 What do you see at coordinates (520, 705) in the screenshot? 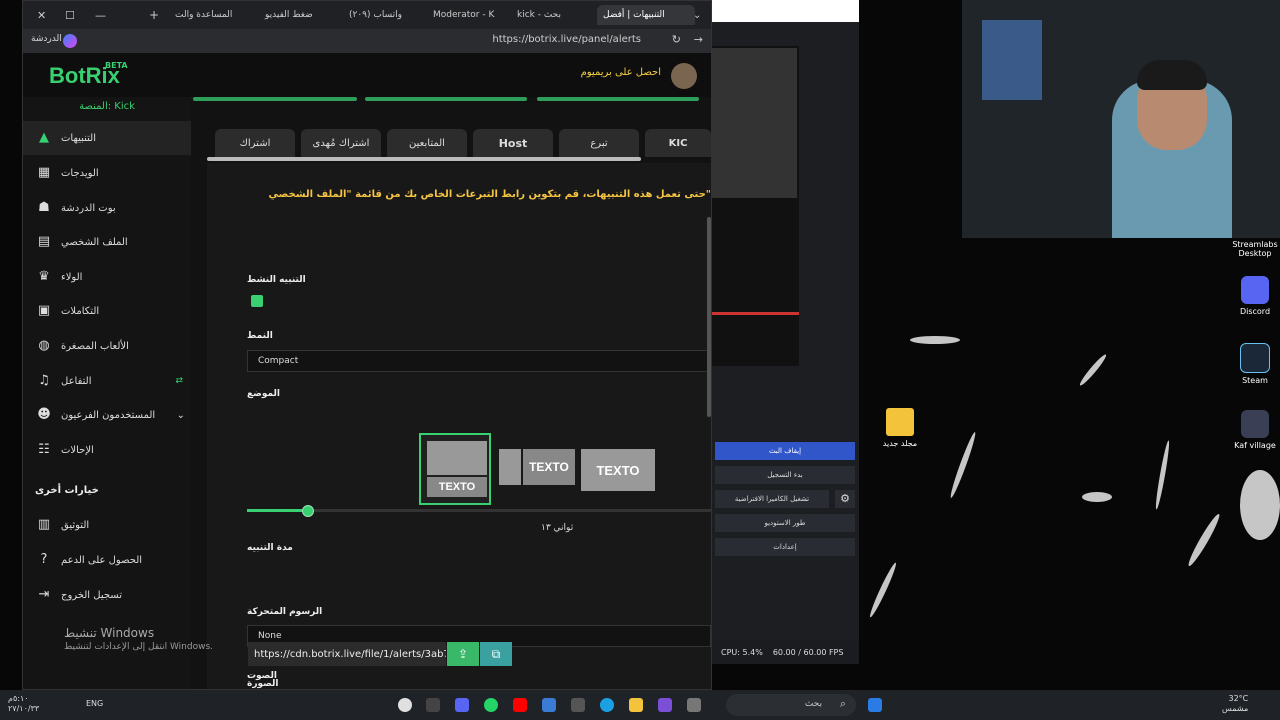
I see `youtube-icon` at bounding box center [520, 705].